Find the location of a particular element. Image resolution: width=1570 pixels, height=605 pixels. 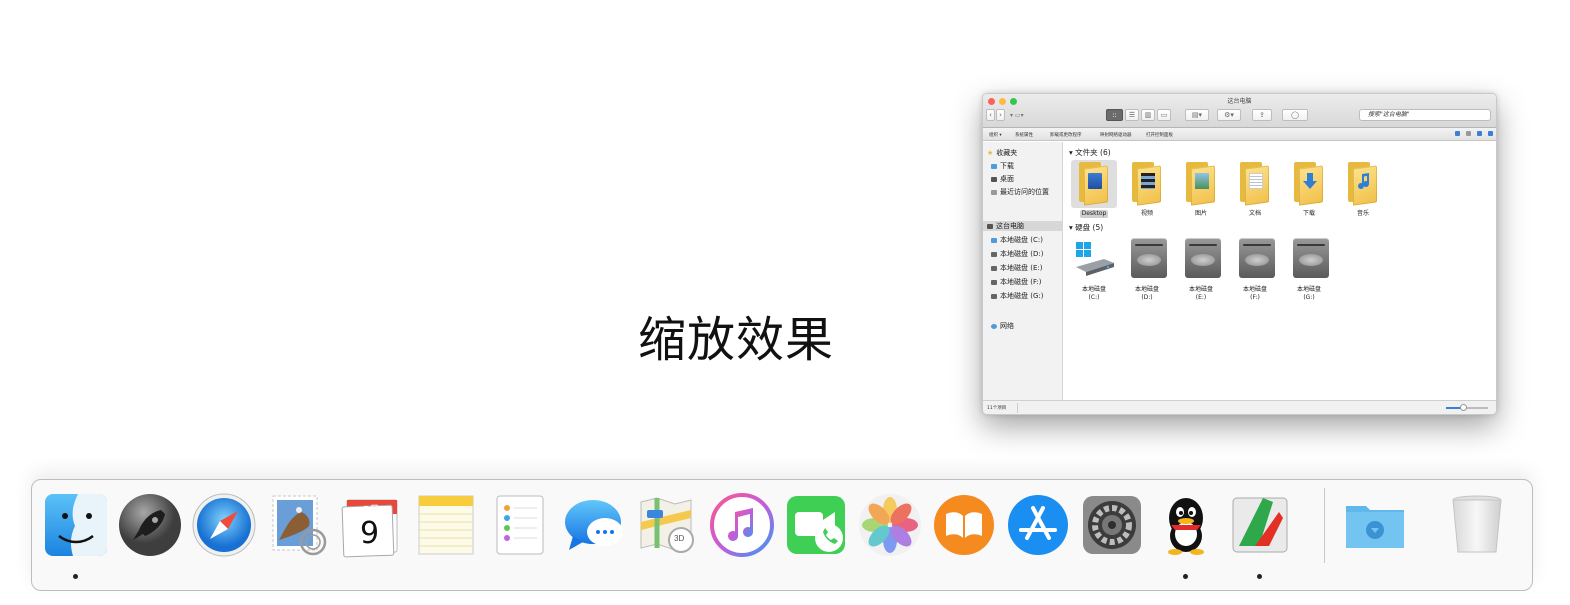

map-network-drive-button: 映射网络驱动器 is located at coordinates (1116, 135).